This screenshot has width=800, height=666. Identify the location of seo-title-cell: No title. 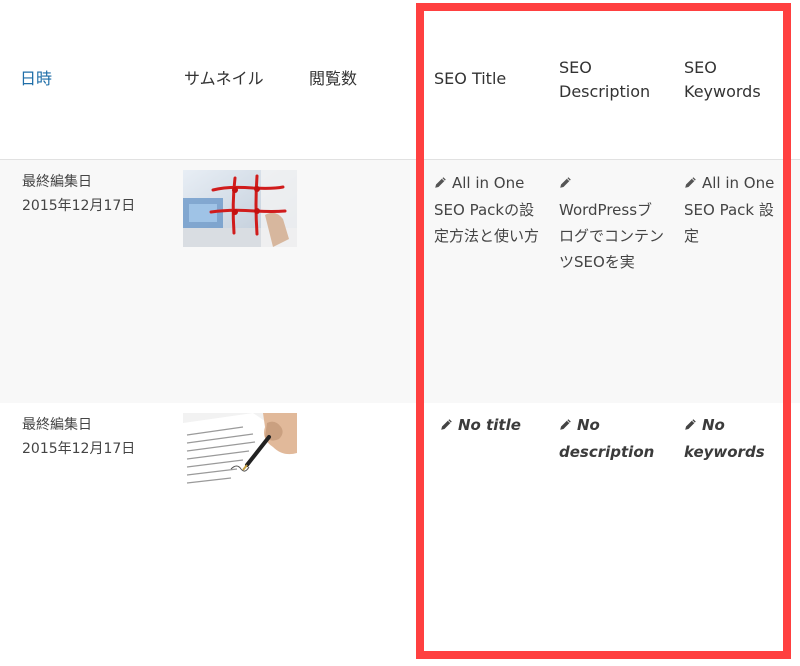
(495, 425).